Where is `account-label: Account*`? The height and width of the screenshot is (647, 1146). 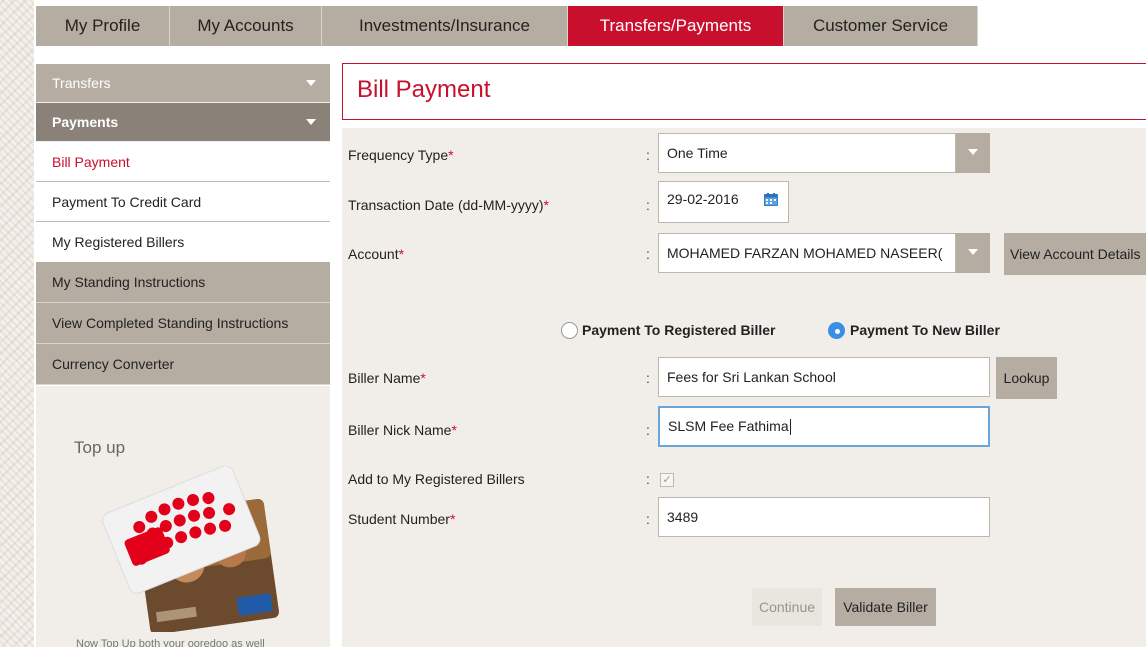 account-label: Account* is located at coordinates (376, 254).